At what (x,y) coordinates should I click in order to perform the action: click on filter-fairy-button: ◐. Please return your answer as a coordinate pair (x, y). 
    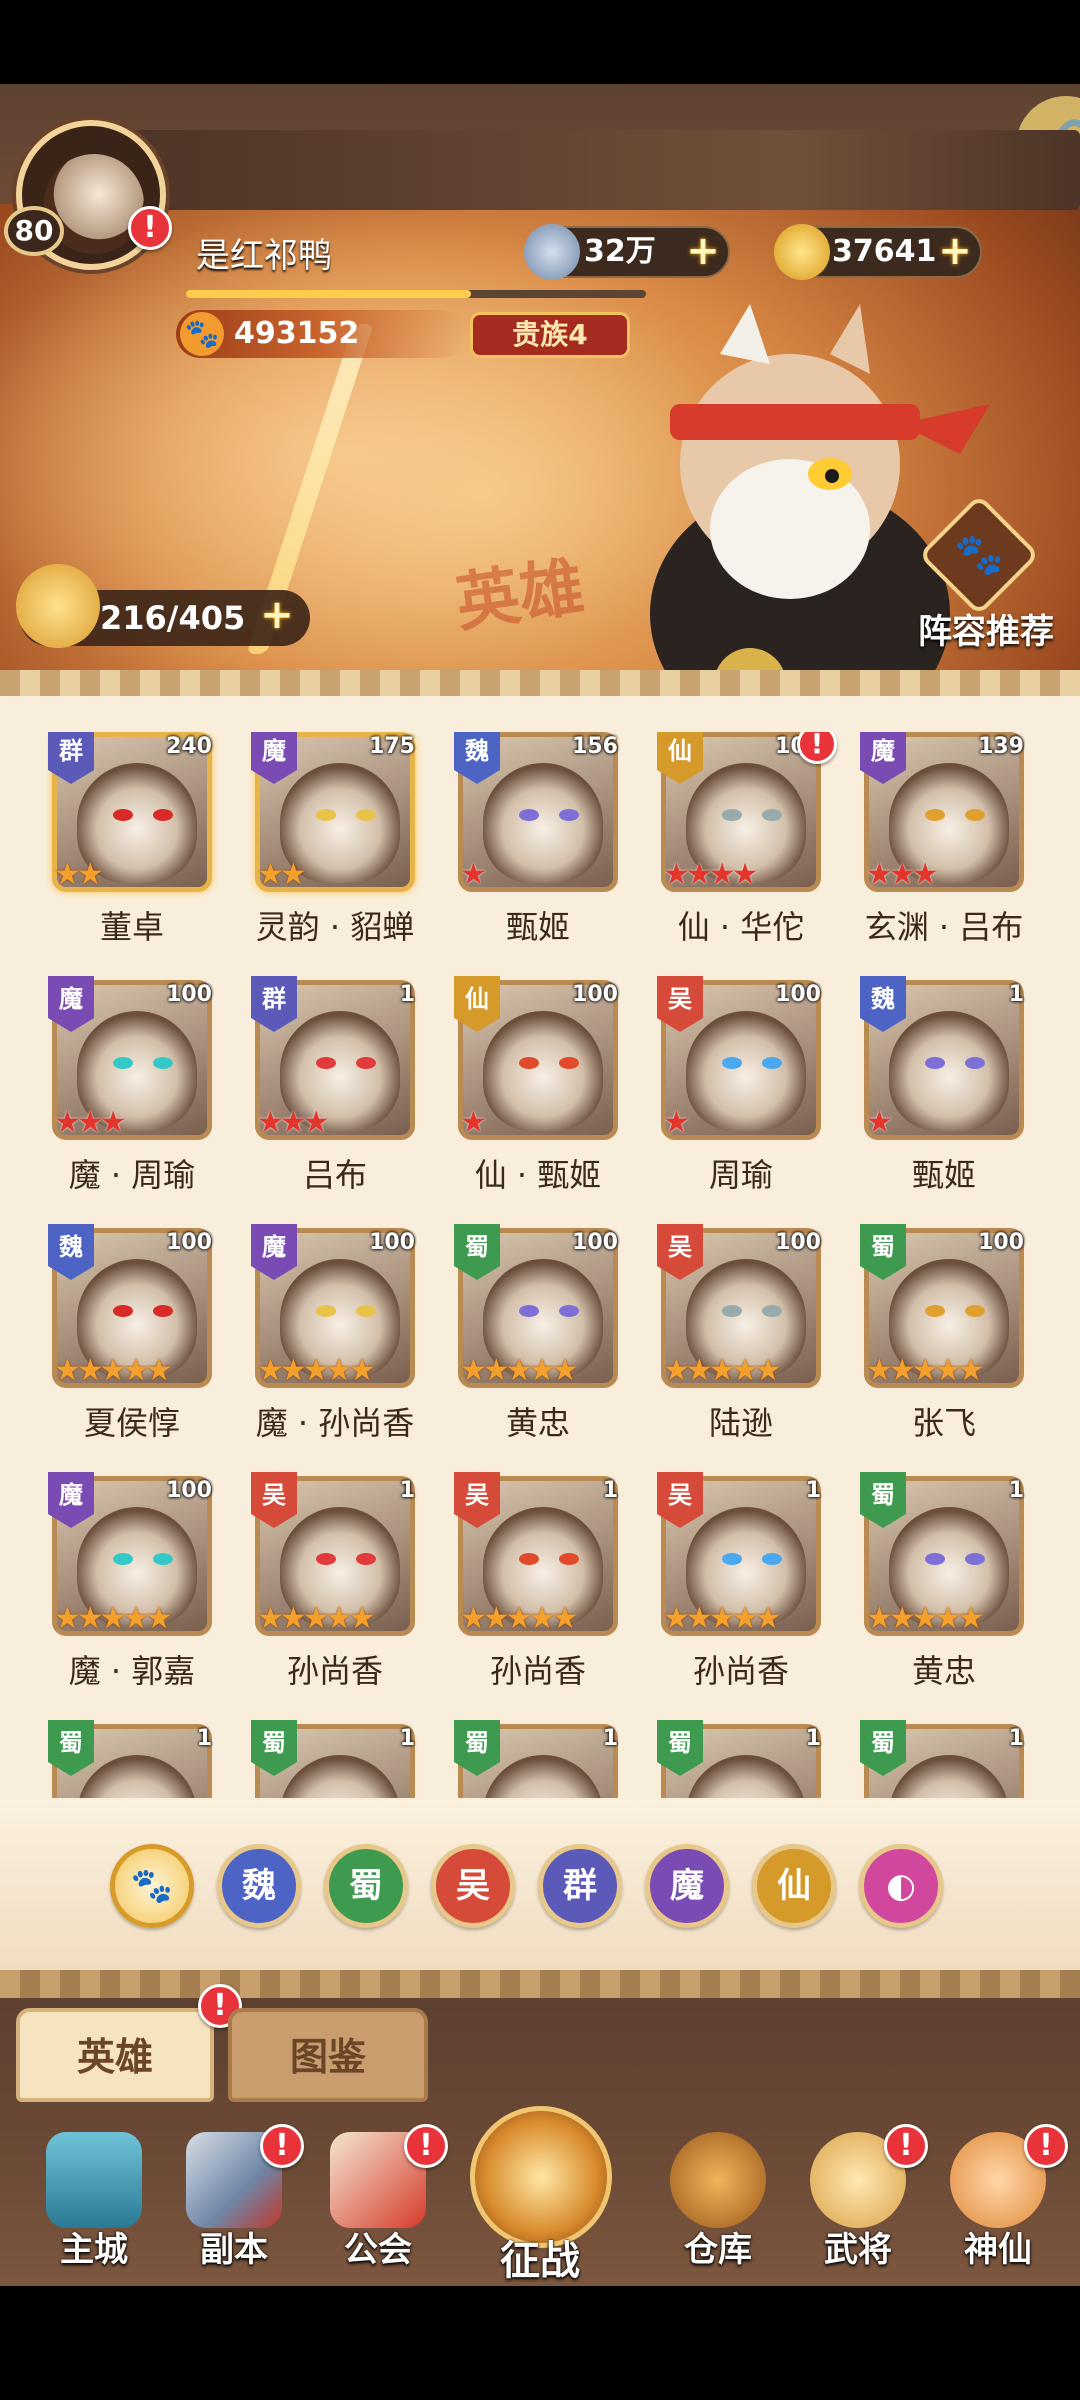
    Looking at the image, I should click on (901, 1886).